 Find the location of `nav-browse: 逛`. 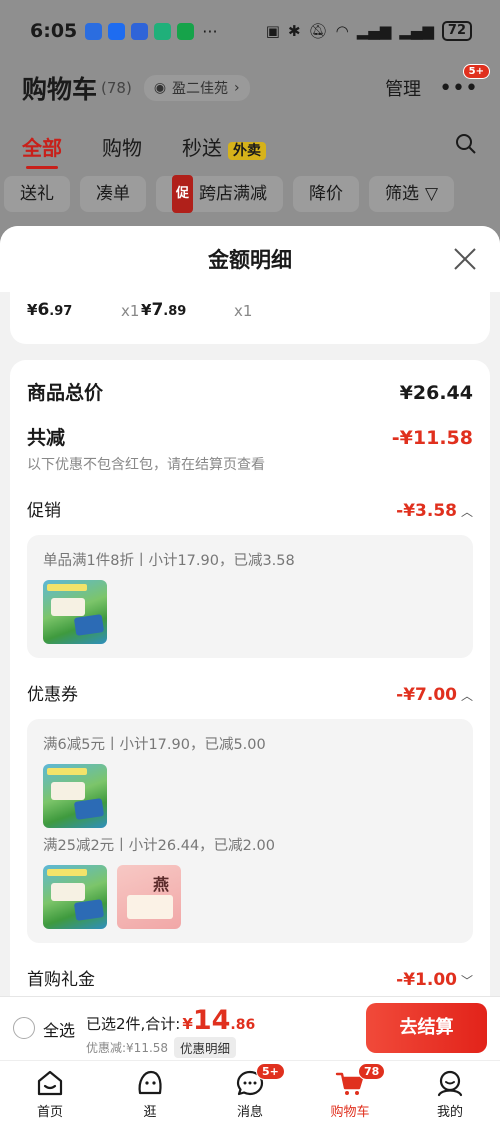

nav-browse: 逛 is located at coordinates (150, 1095).